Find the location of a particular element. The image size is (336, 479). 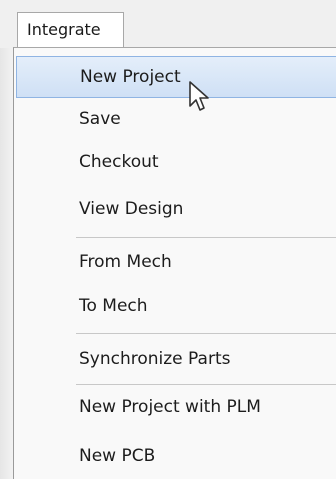

menu-item-label: Save is located at coordinates (100, 119).